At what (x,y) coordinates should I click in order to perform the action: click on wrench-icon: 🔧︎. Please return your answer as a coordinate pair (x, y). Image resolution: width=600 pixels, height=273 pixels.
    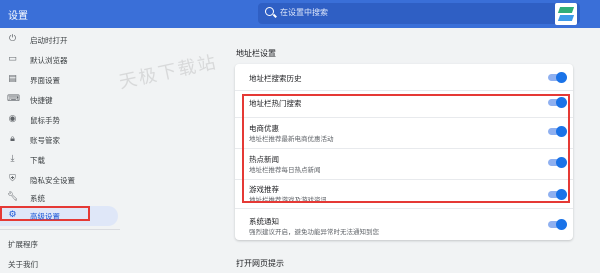
    Looking at the image, I should click on (13, 197).